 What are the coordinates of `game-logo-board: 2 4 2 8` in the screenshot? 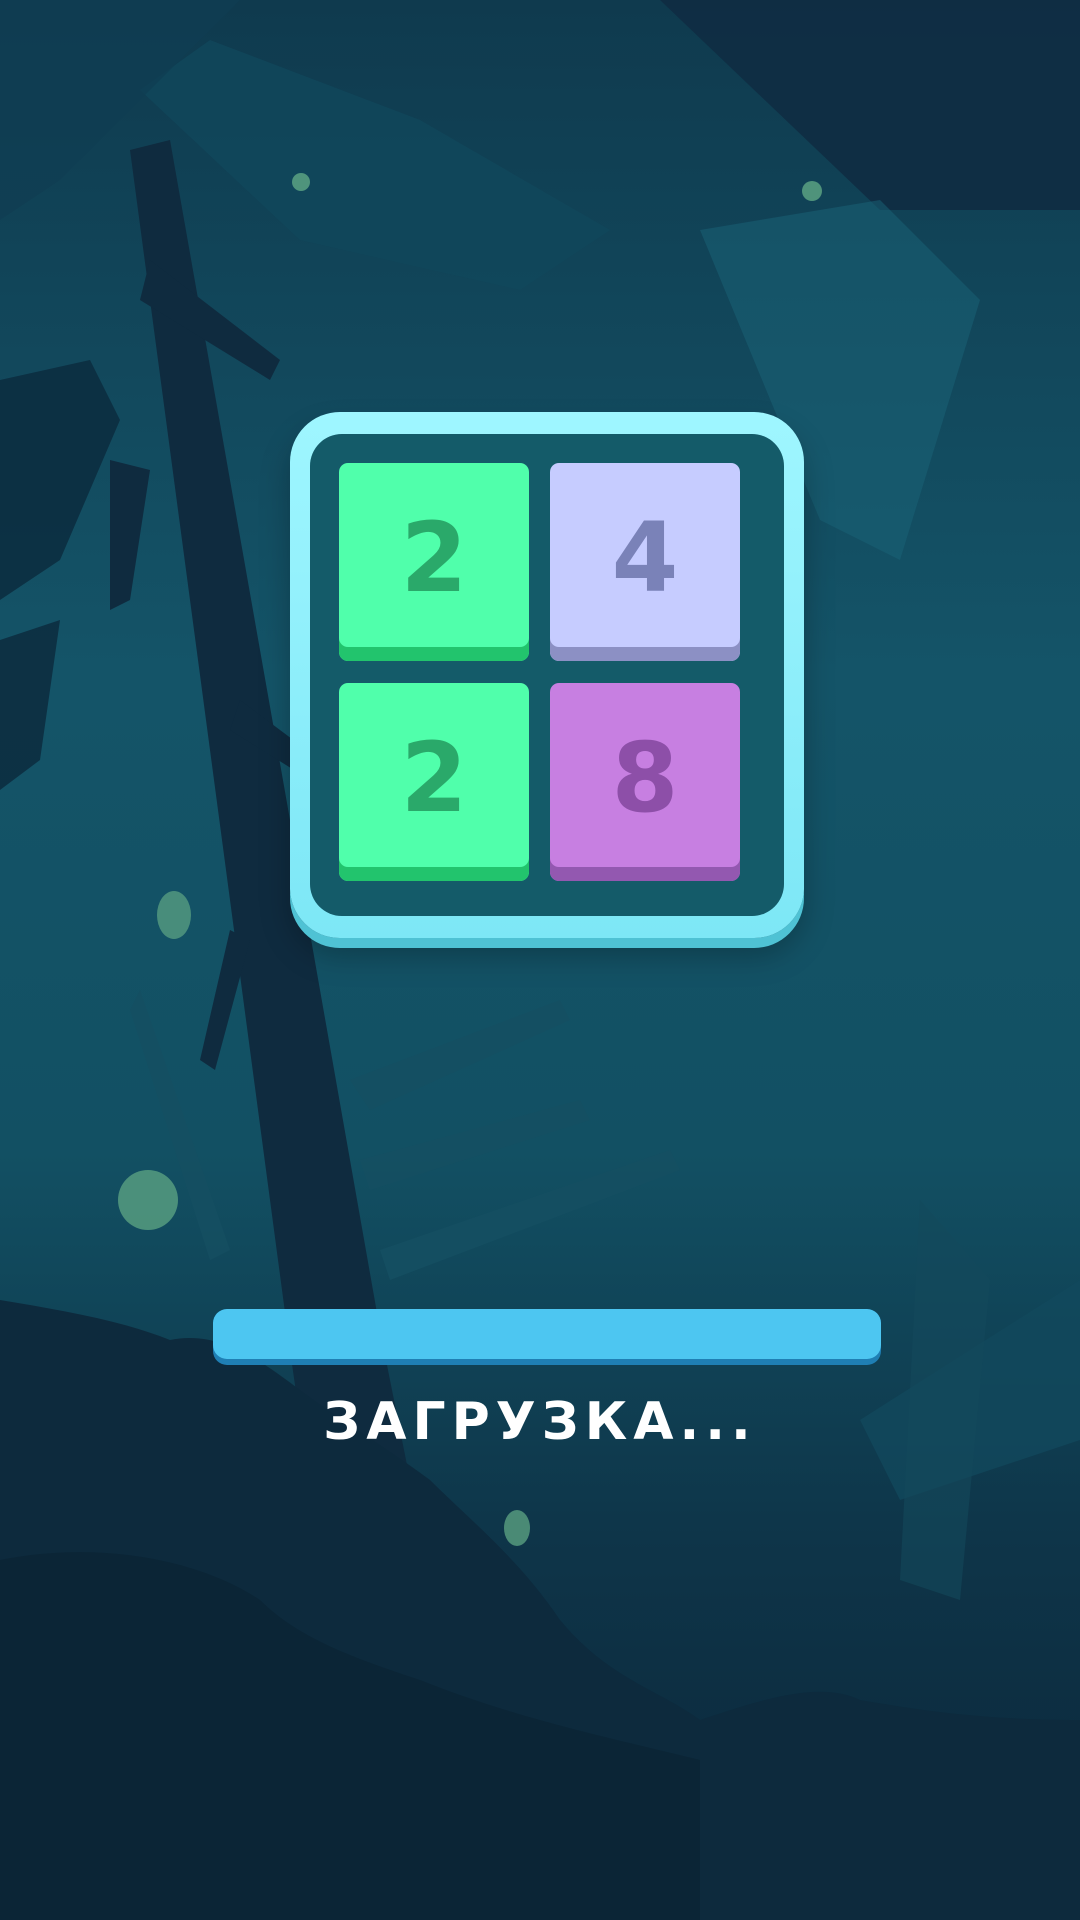 It's located at (547, 675).